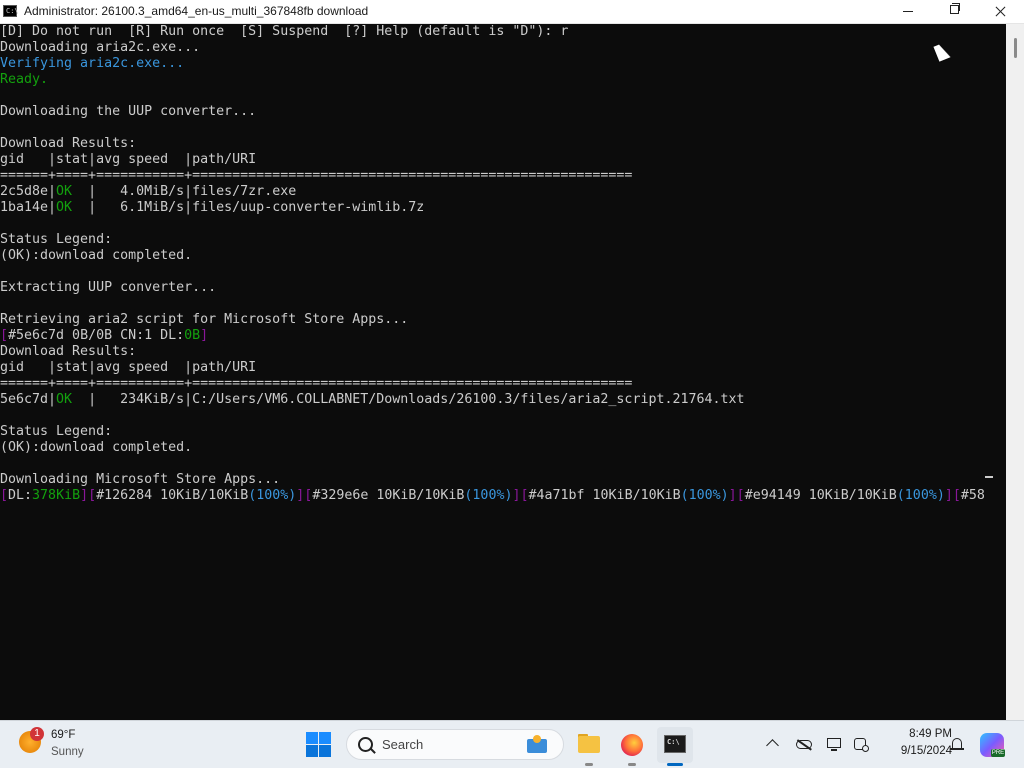 The image size is (1024, 768). What do you see at coordinates (998, 753) in the screenshot?
I see `copilot-preview-badge: PRE` at bounding box center [998, 753].